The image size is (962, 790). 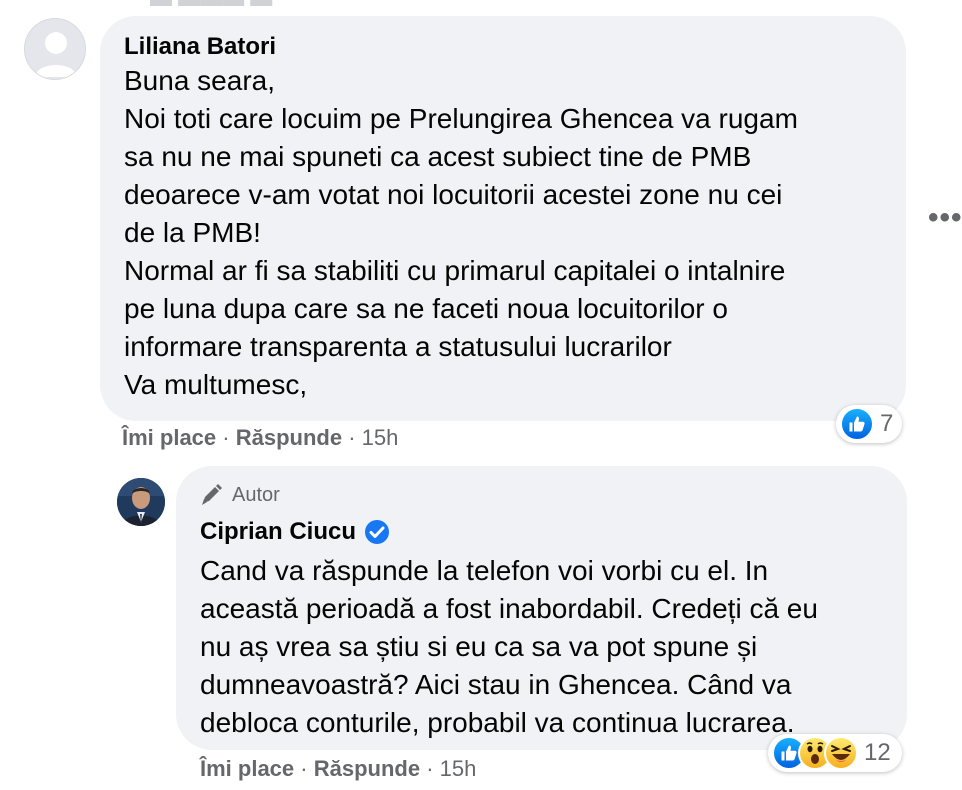 What do you see at coordinates (543, 532) in the screenshot?
I see `reply-author-row: Ciprian Ciucu` at bounding box center [543, 532].